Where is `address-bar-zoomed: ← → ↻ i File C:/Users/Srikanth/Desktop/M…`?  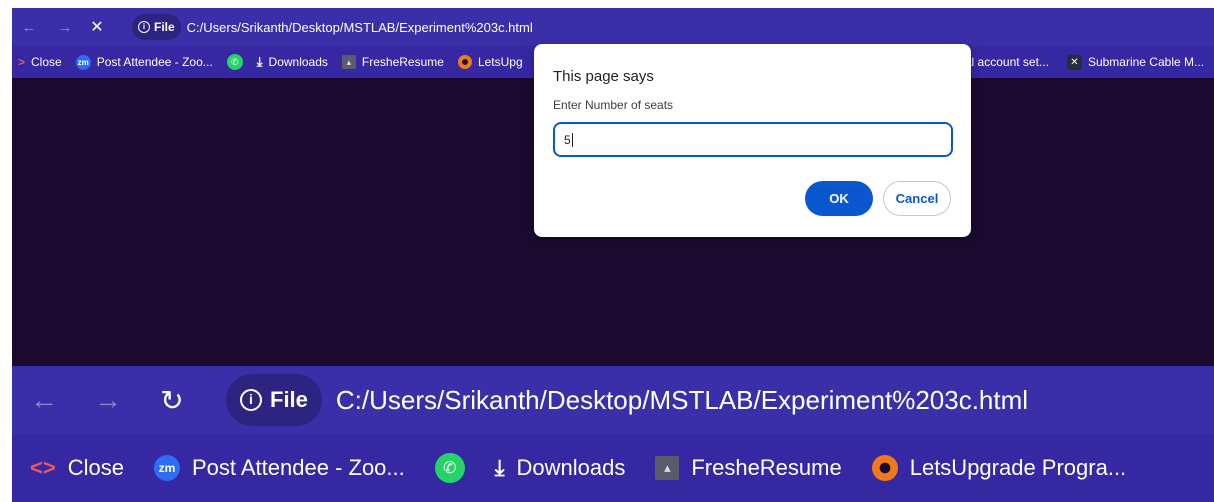
address-bar-zoomed: ← → ↻ i File C:/Users/Srikanth/Desktop/M… is located at coordinates (613, 400).